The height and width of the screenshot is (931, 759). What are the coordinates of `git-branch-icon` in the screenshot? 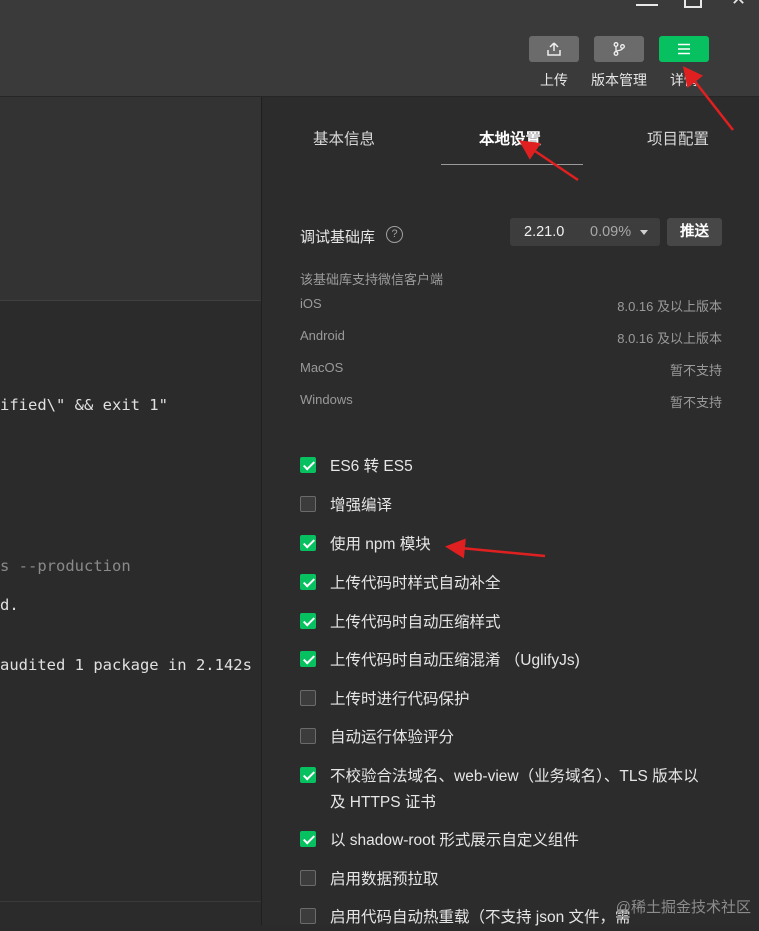 It's located at (619, 49).